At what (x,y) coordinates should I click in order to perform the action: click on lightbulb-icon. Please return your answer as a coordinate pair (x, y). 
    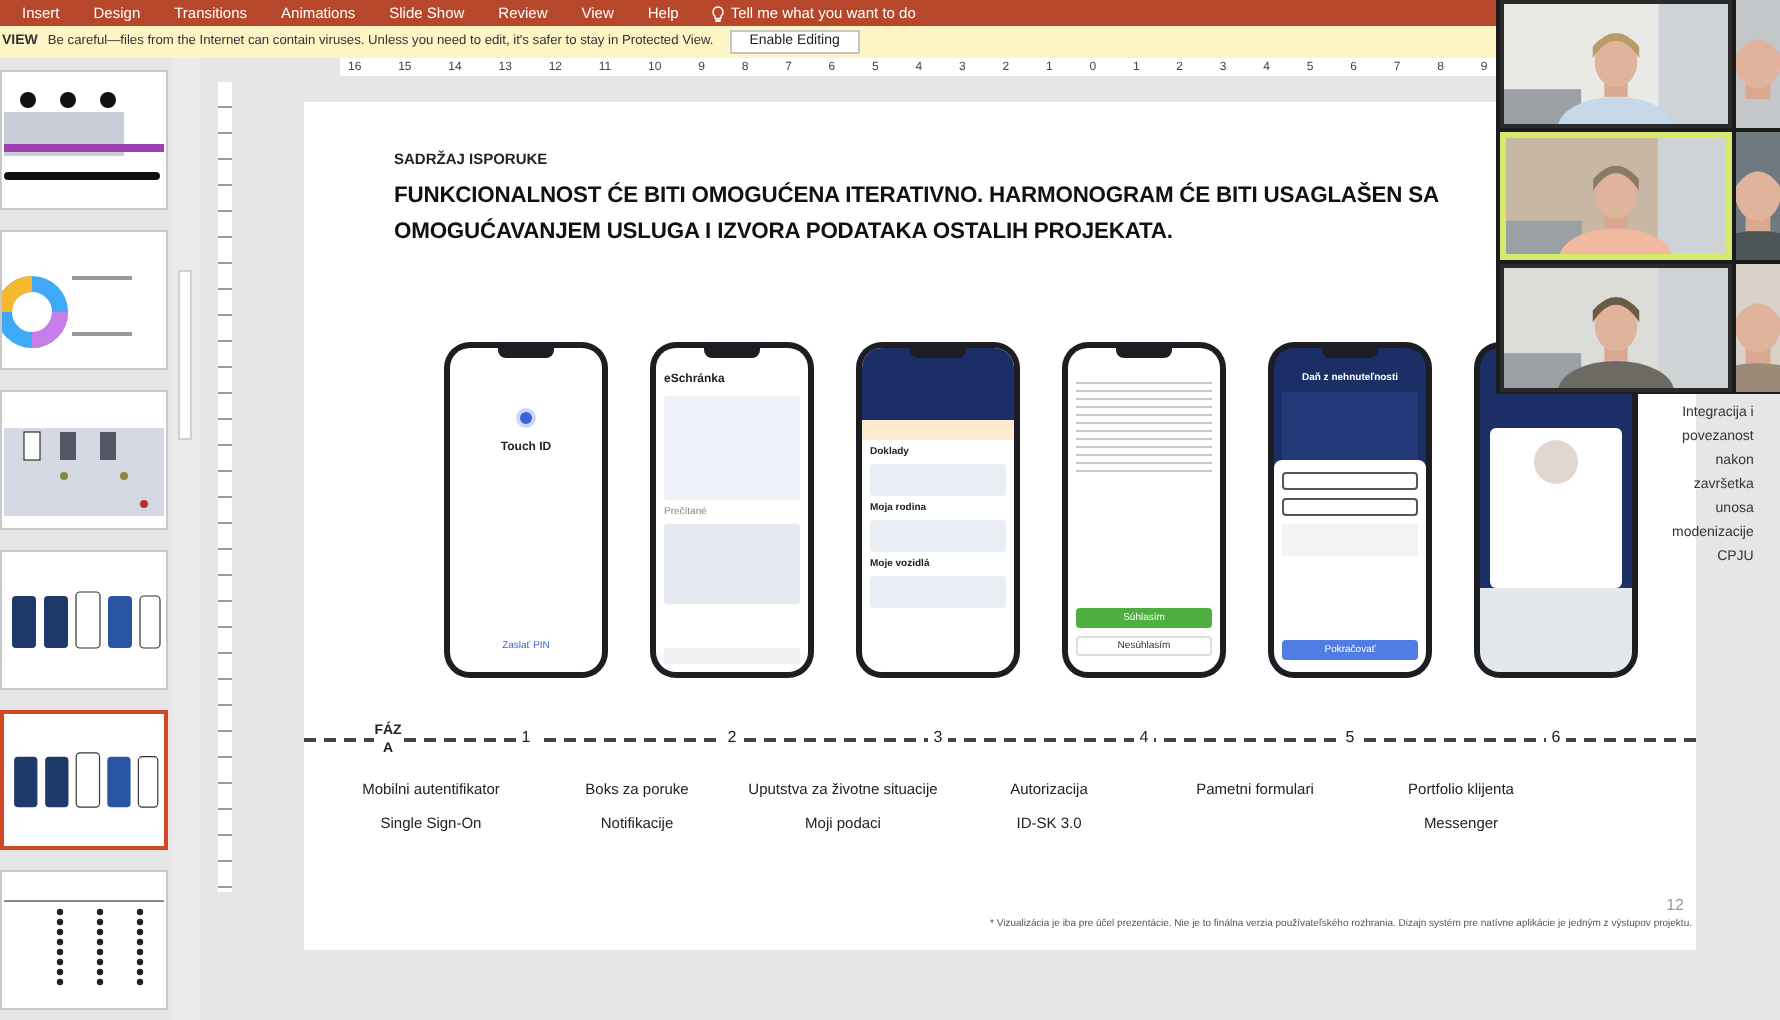
    Looking at the image, I should click on (718, 13).